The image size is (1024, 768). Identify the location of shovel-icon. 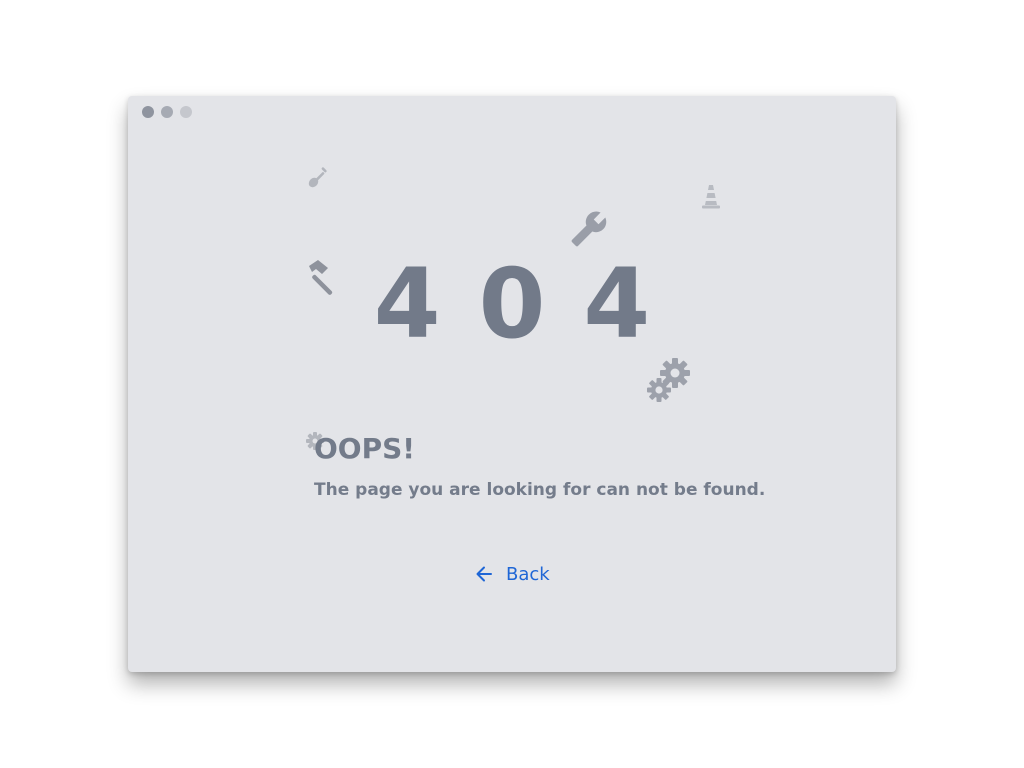
(317, 177).